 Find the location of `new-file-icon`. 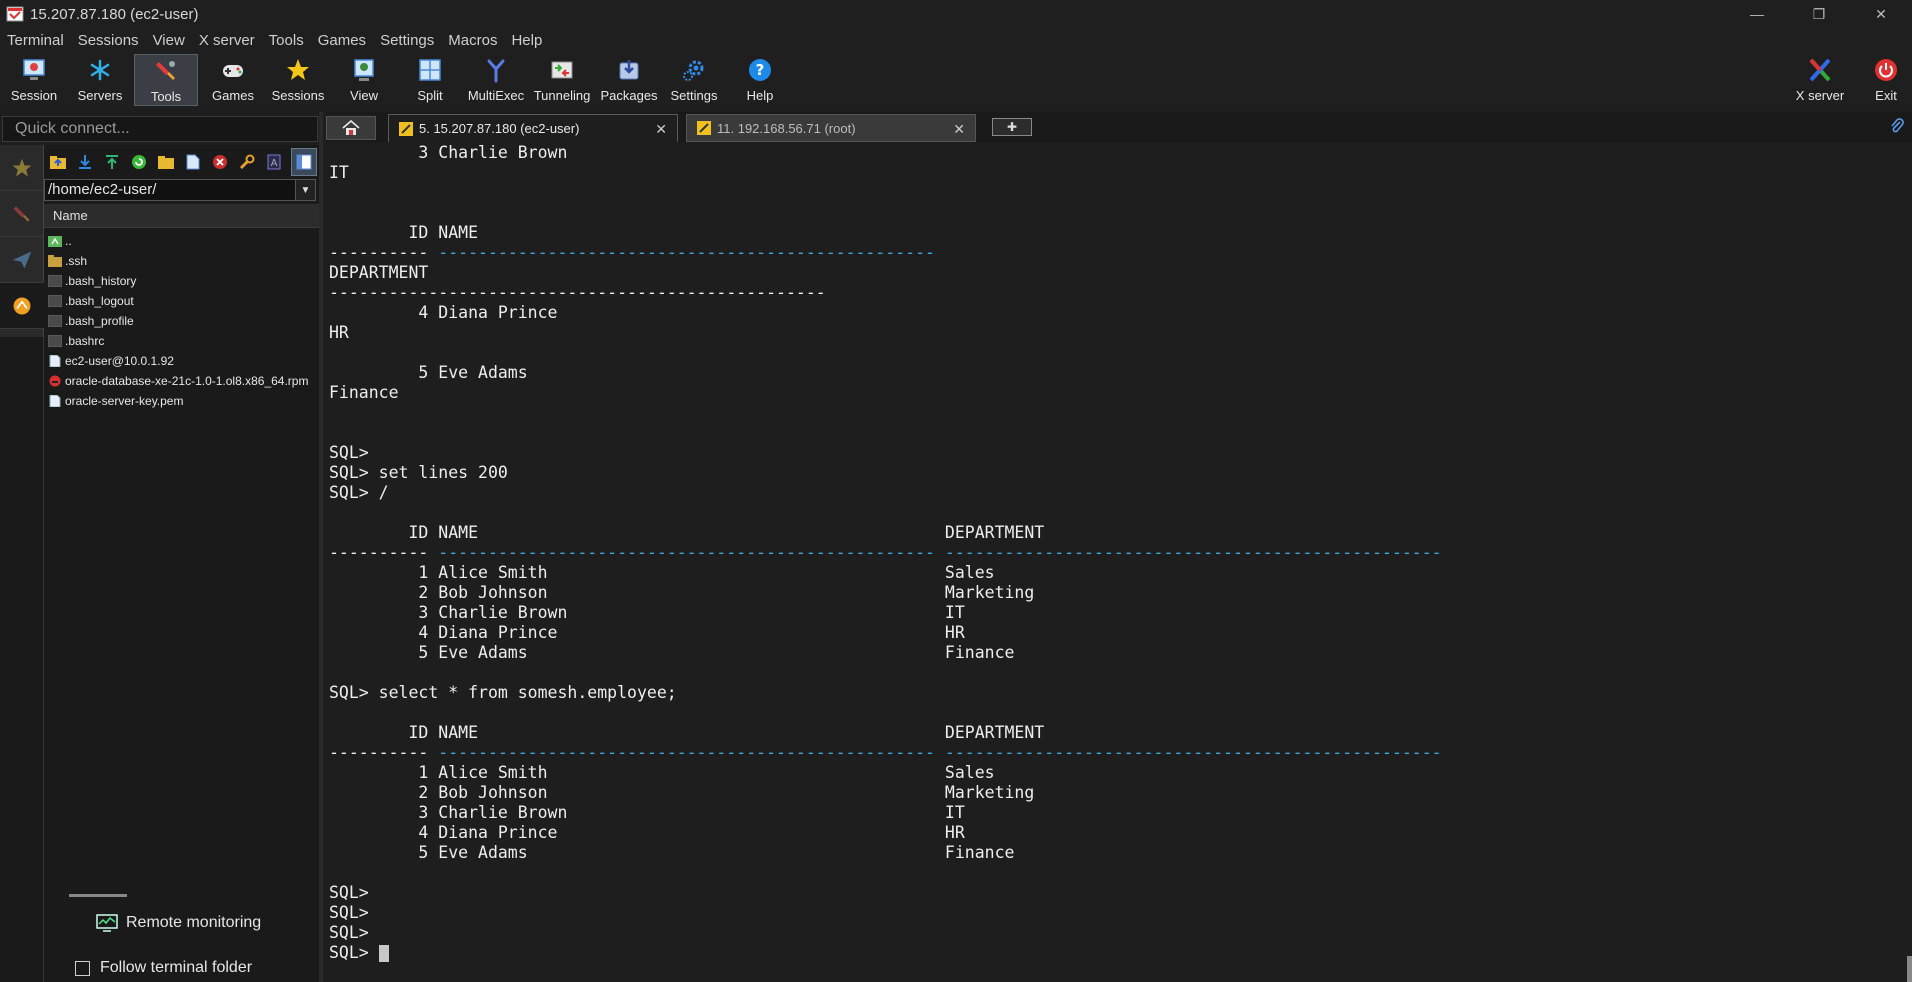

new-file-icon is located at coordinates (193, 162).